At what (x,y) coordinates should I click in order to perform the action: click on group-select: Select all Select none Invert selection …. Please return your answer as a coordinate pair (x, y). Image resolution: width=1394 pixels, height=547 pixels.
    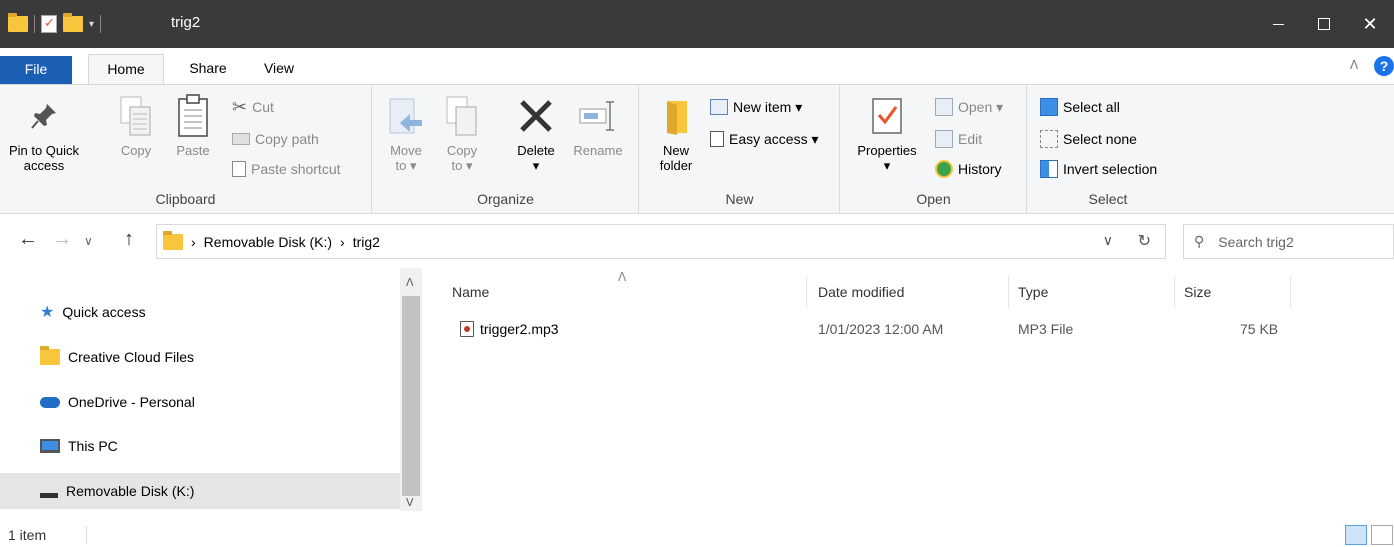
    Looking at the image, I should click on (1108, 149).